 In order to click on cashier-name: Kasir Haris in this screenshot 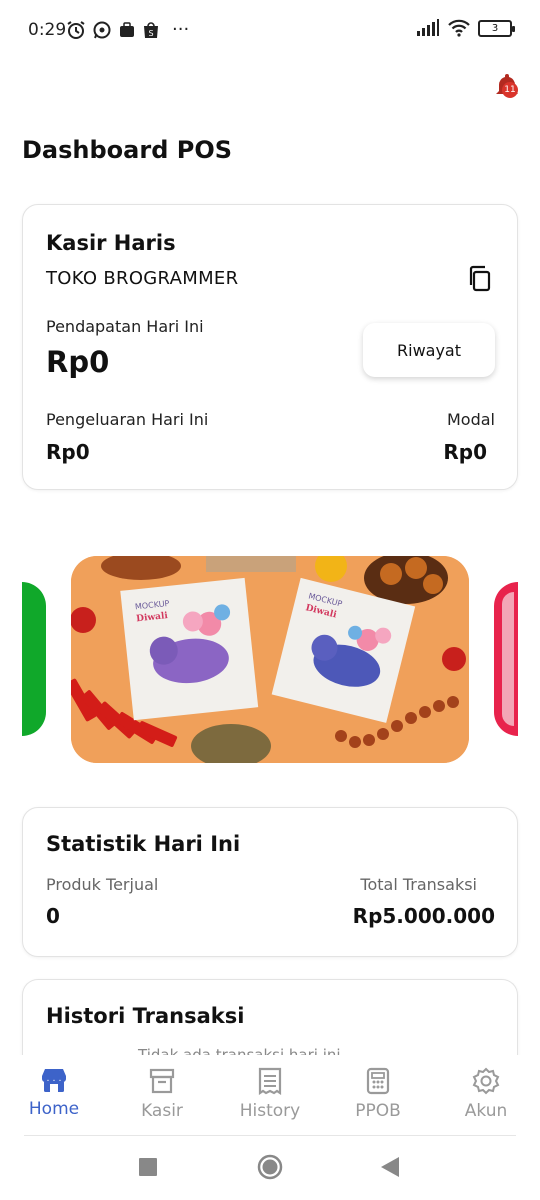, I will do `click(111, 243)`.